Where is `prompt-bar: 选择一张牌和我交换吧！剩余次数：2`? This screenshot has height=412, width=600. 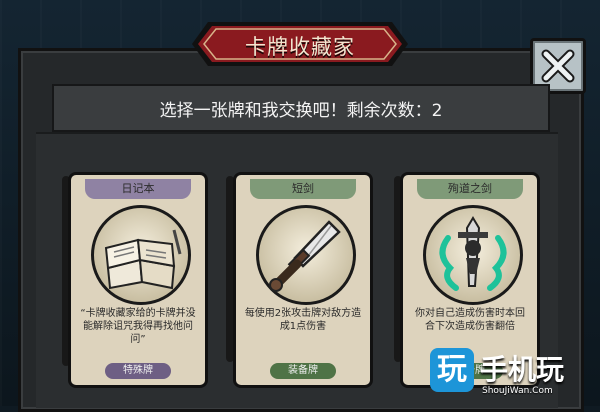
prompt-bar: 选择一张牌和我交换吧！剩余次数：2 is located at coordinates (301, 108).